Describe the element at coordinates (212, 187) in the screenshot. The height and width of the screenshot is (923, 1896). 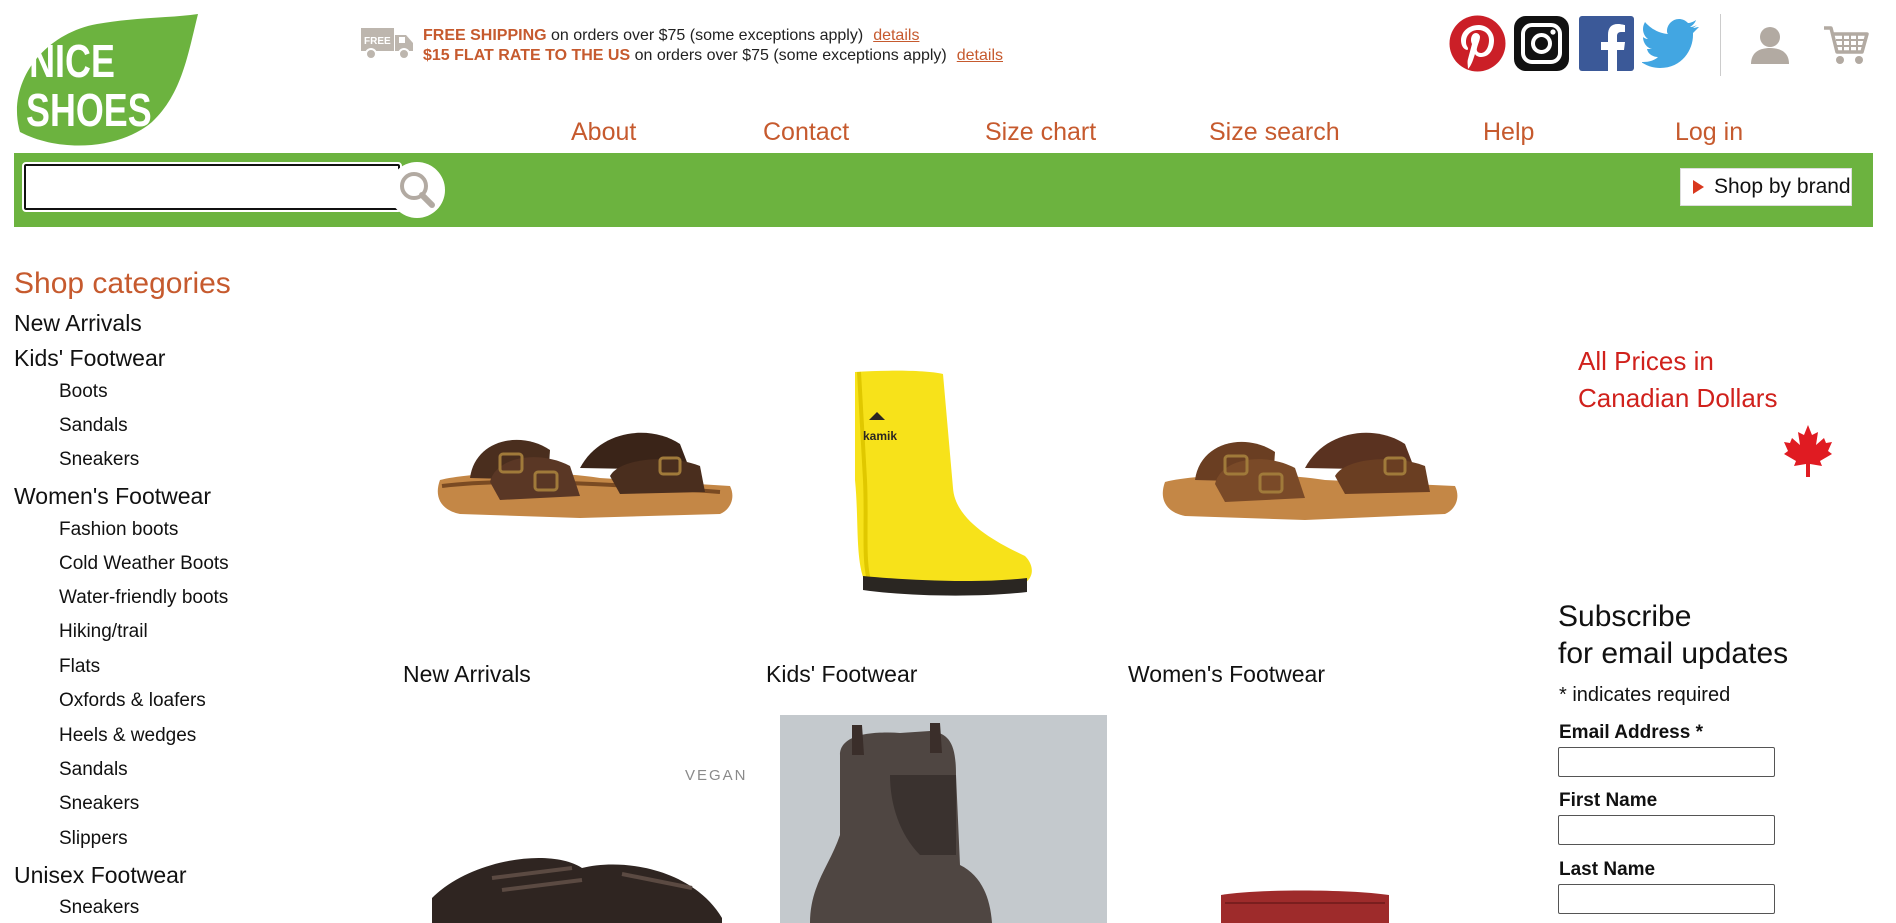
I see `search-input` at that location.